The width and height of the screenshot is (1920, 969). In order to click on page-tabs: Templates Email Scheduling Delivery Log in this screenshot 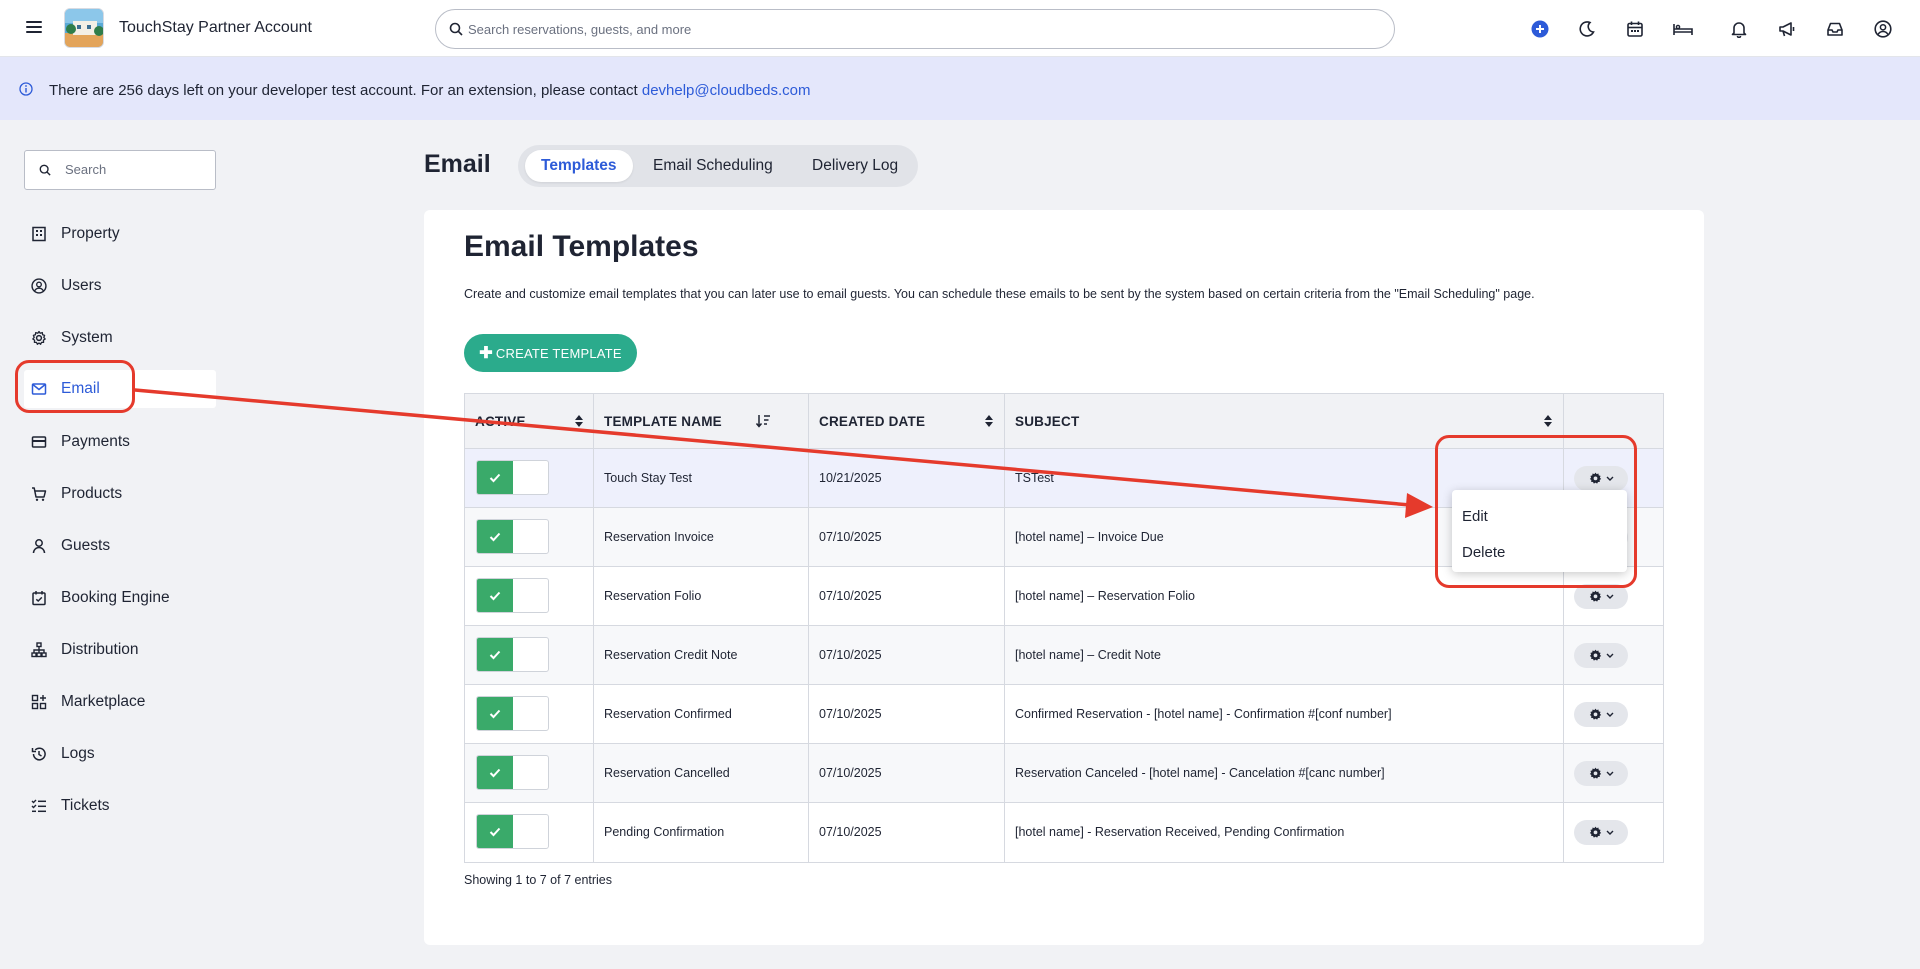, I will do `click(718, 166)`.